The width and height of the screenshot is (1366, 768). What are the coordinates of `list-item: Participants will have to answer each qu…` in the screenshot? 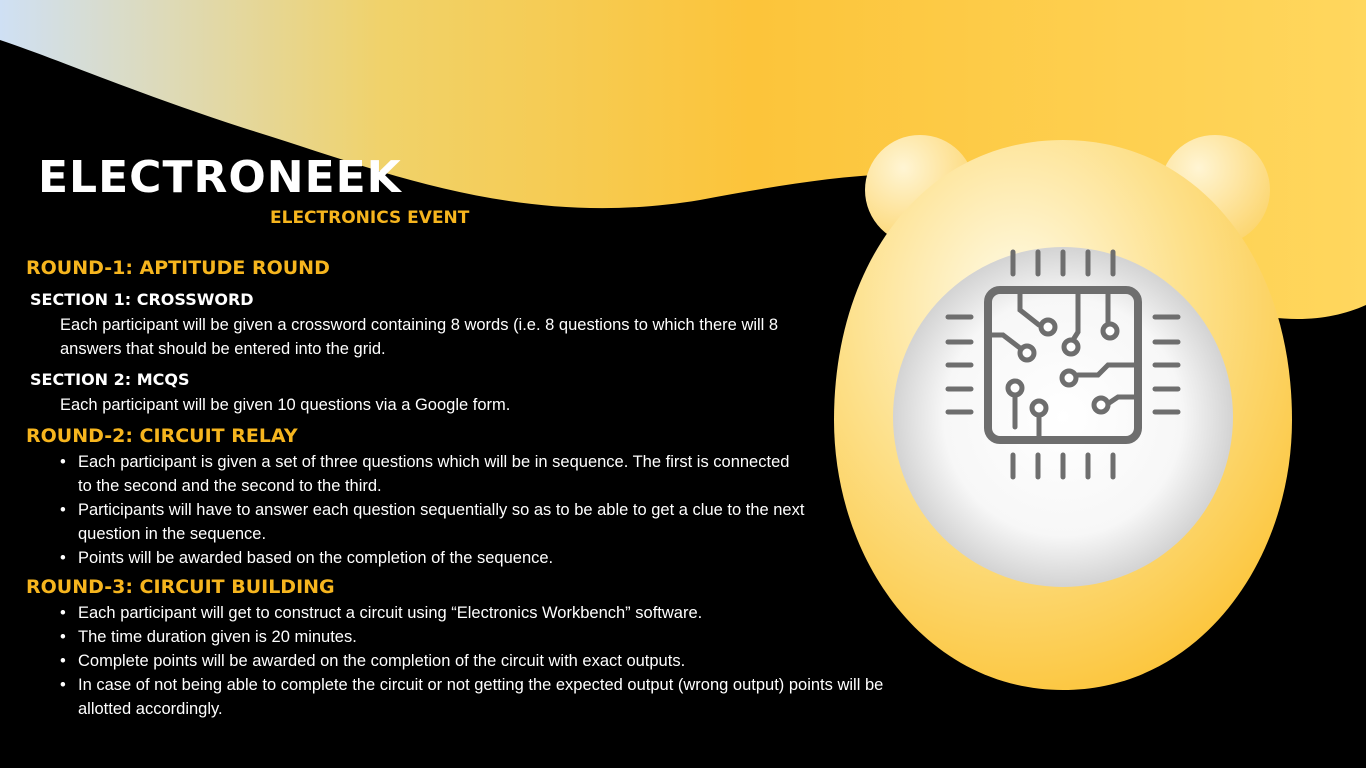 It's located at (443, 522).